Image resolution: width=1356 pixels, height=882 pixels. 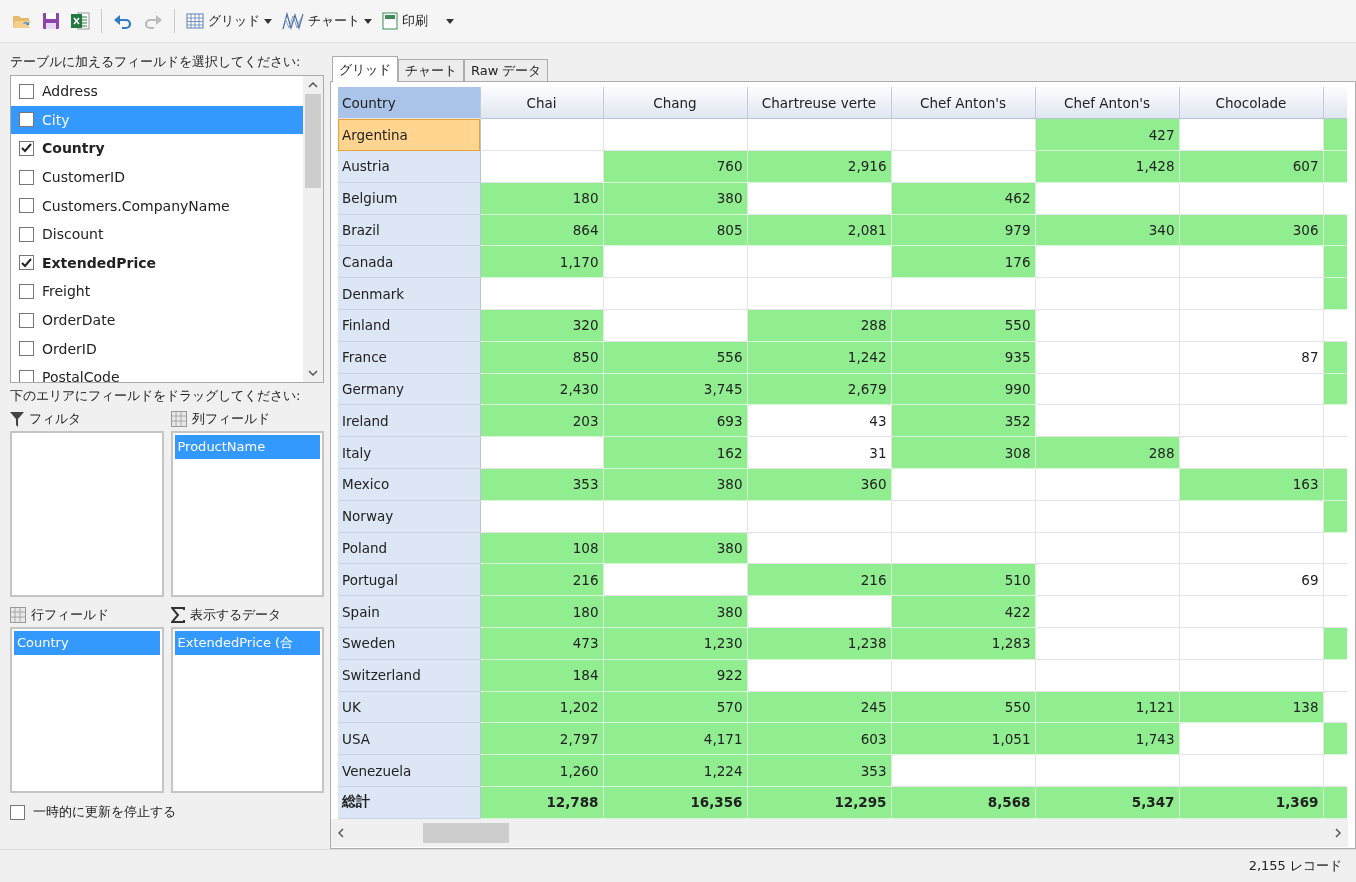 I want to click on table-cell: 5,347, so click(x=1107, y=802).